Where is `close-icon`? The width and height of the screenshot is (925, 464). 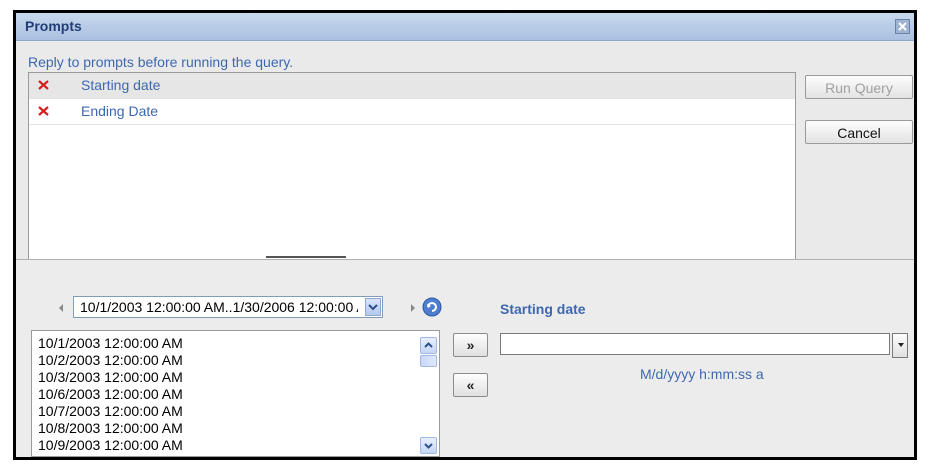
close-icon is located at coordinates (902, 26).